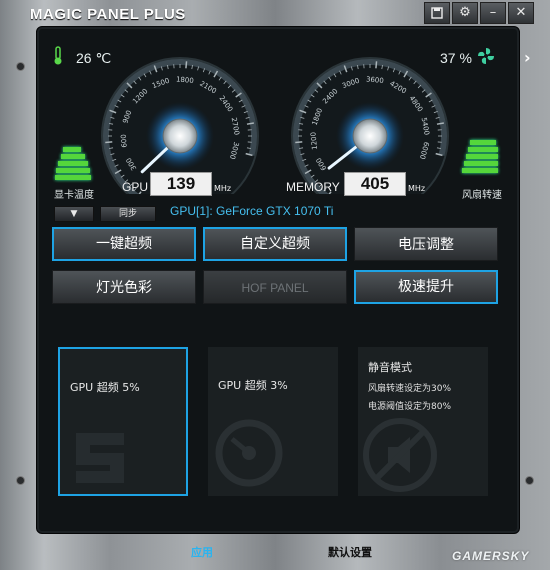  I want to click on mode-card-title: GPU 超频 5%, so click(105, 387).